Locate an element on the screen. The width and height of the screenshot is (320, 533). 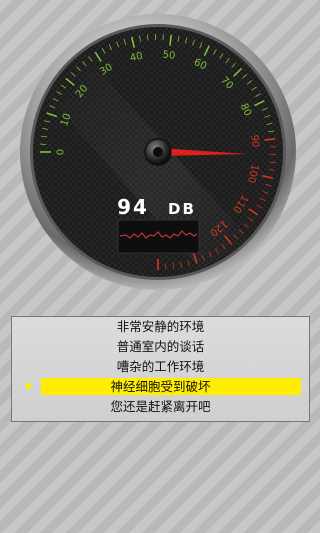
readout-unit: DB is located at coordinates (182, 209).